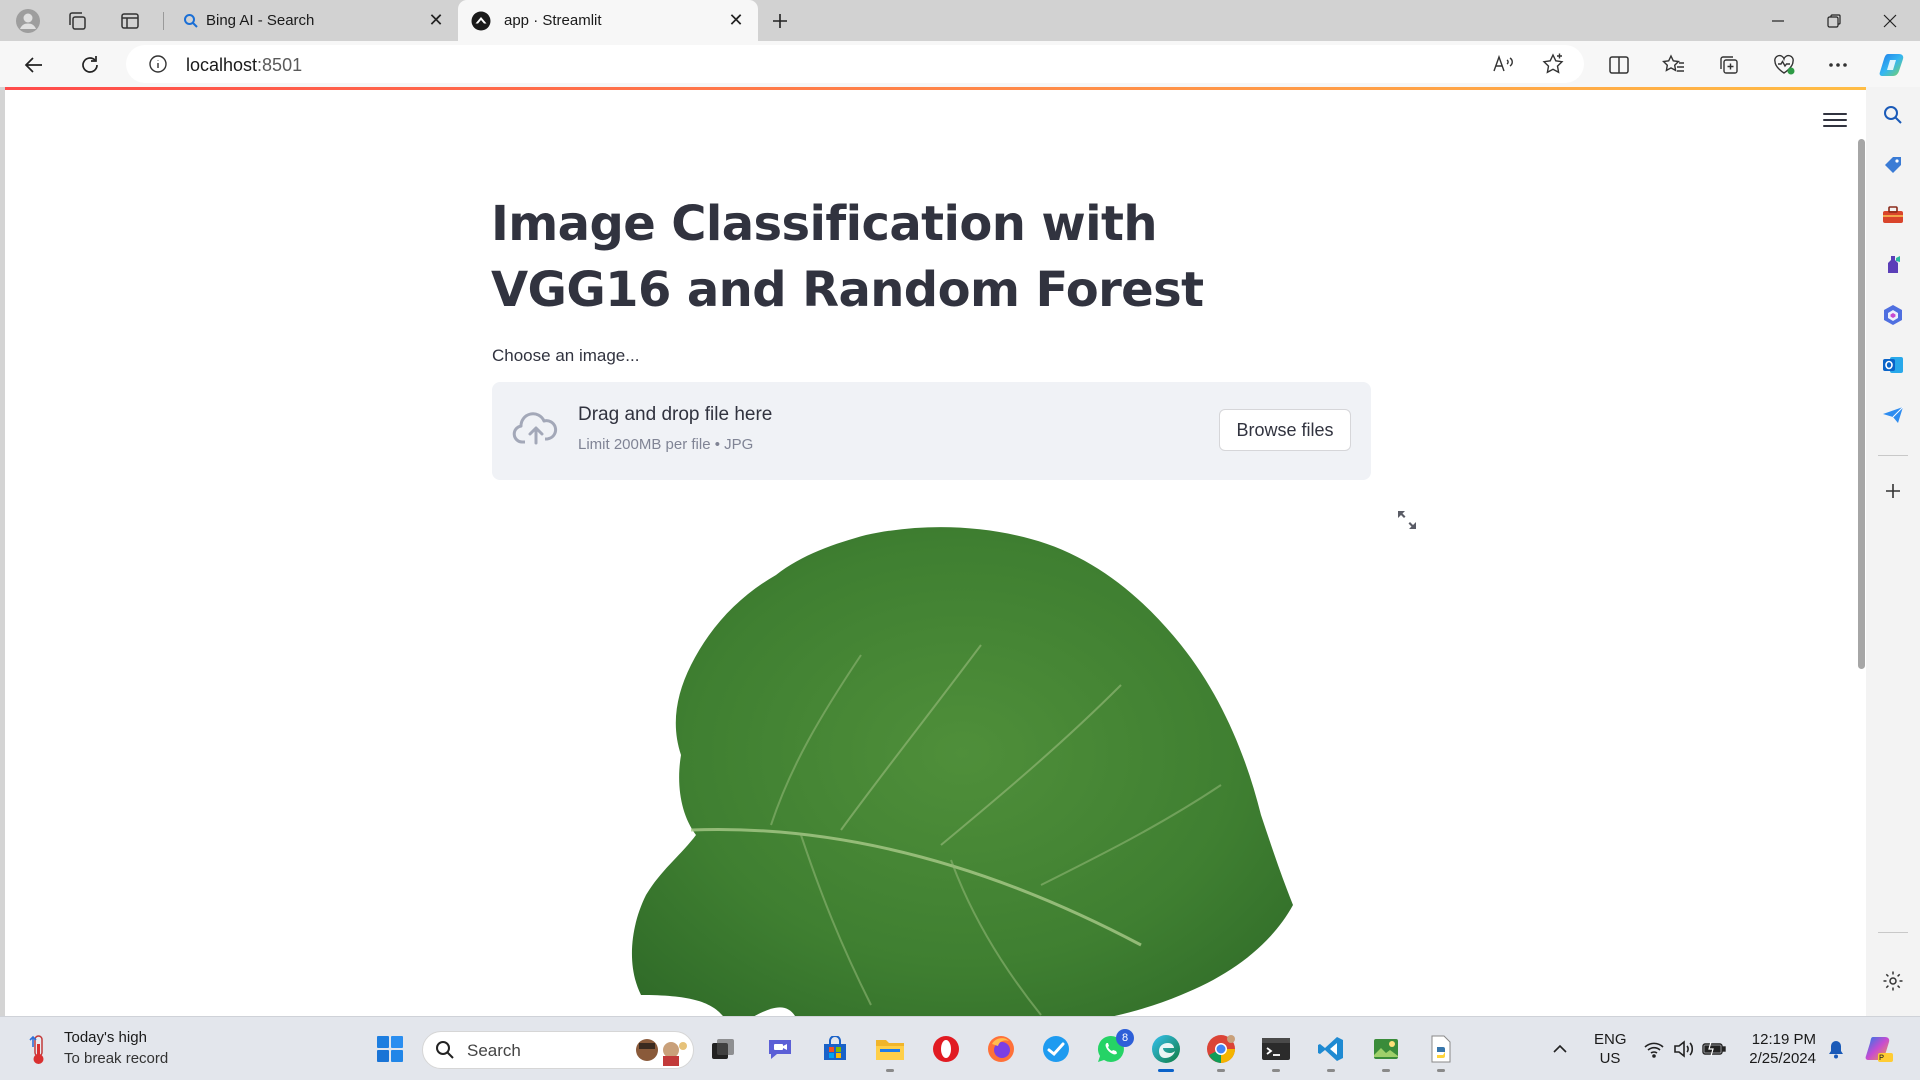 Image resolution: width=1920 pixels, height=1080 pixels. I want to click on system-clock: 12:19 PM 2/25/2024, so click(1780, 1049).